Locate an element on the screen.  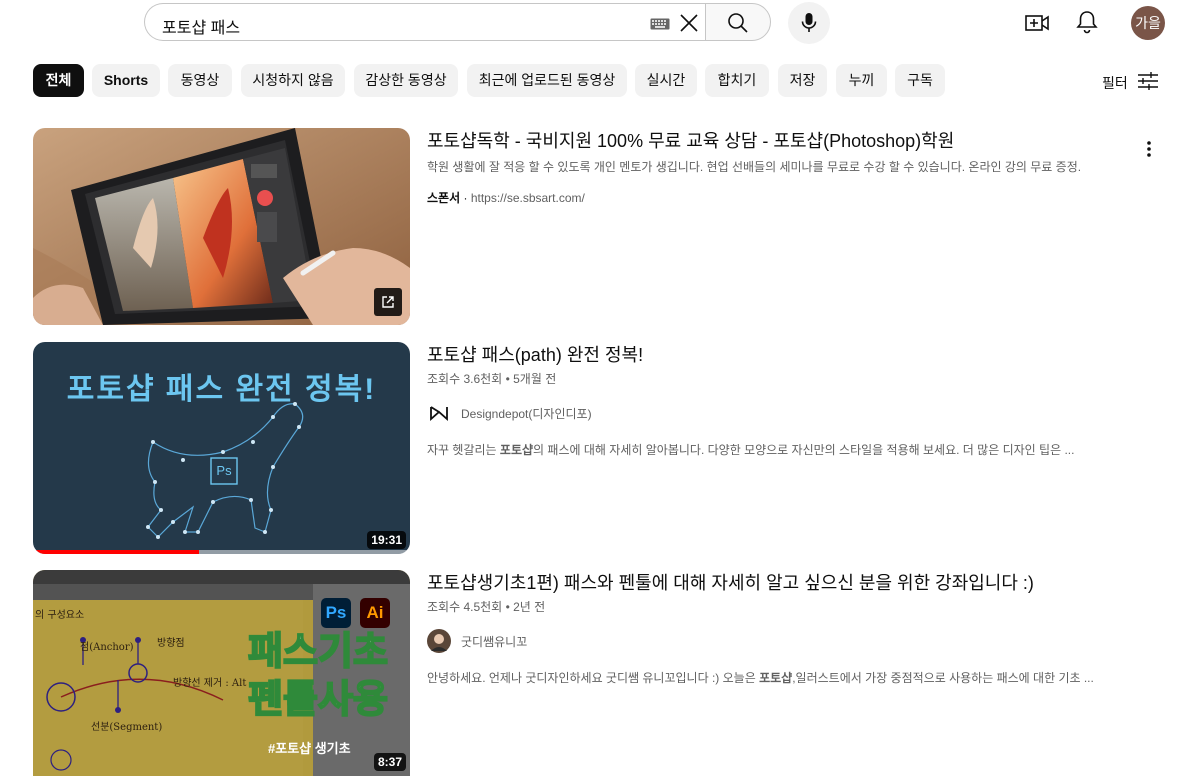
thumb-label-direction: 방향점 is located at coordinates (171, 643).